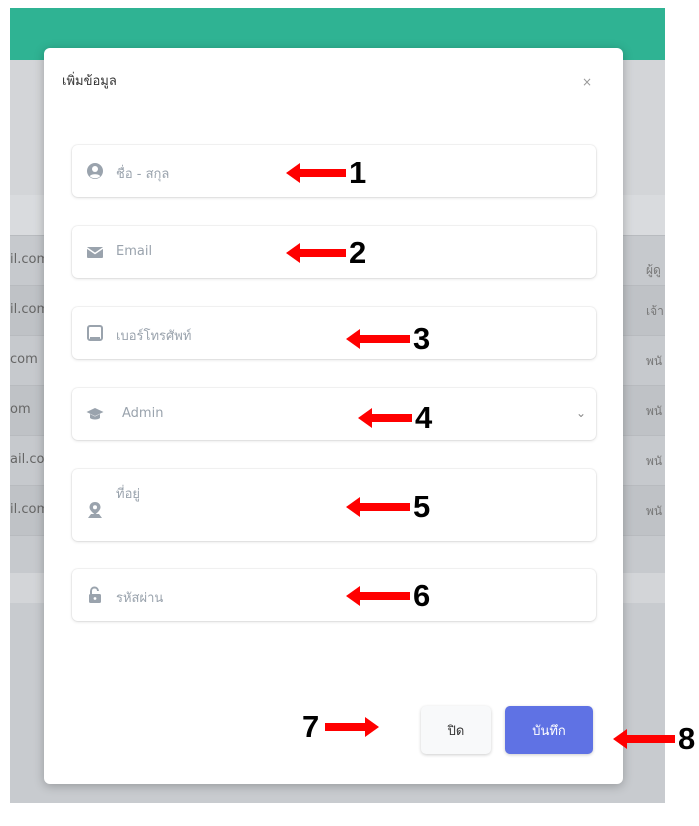 Image resolution: width=699 pixels, height=826 pixels. I want to click on modal-title: เพิ่มข้อมูล, so click(89, 81).